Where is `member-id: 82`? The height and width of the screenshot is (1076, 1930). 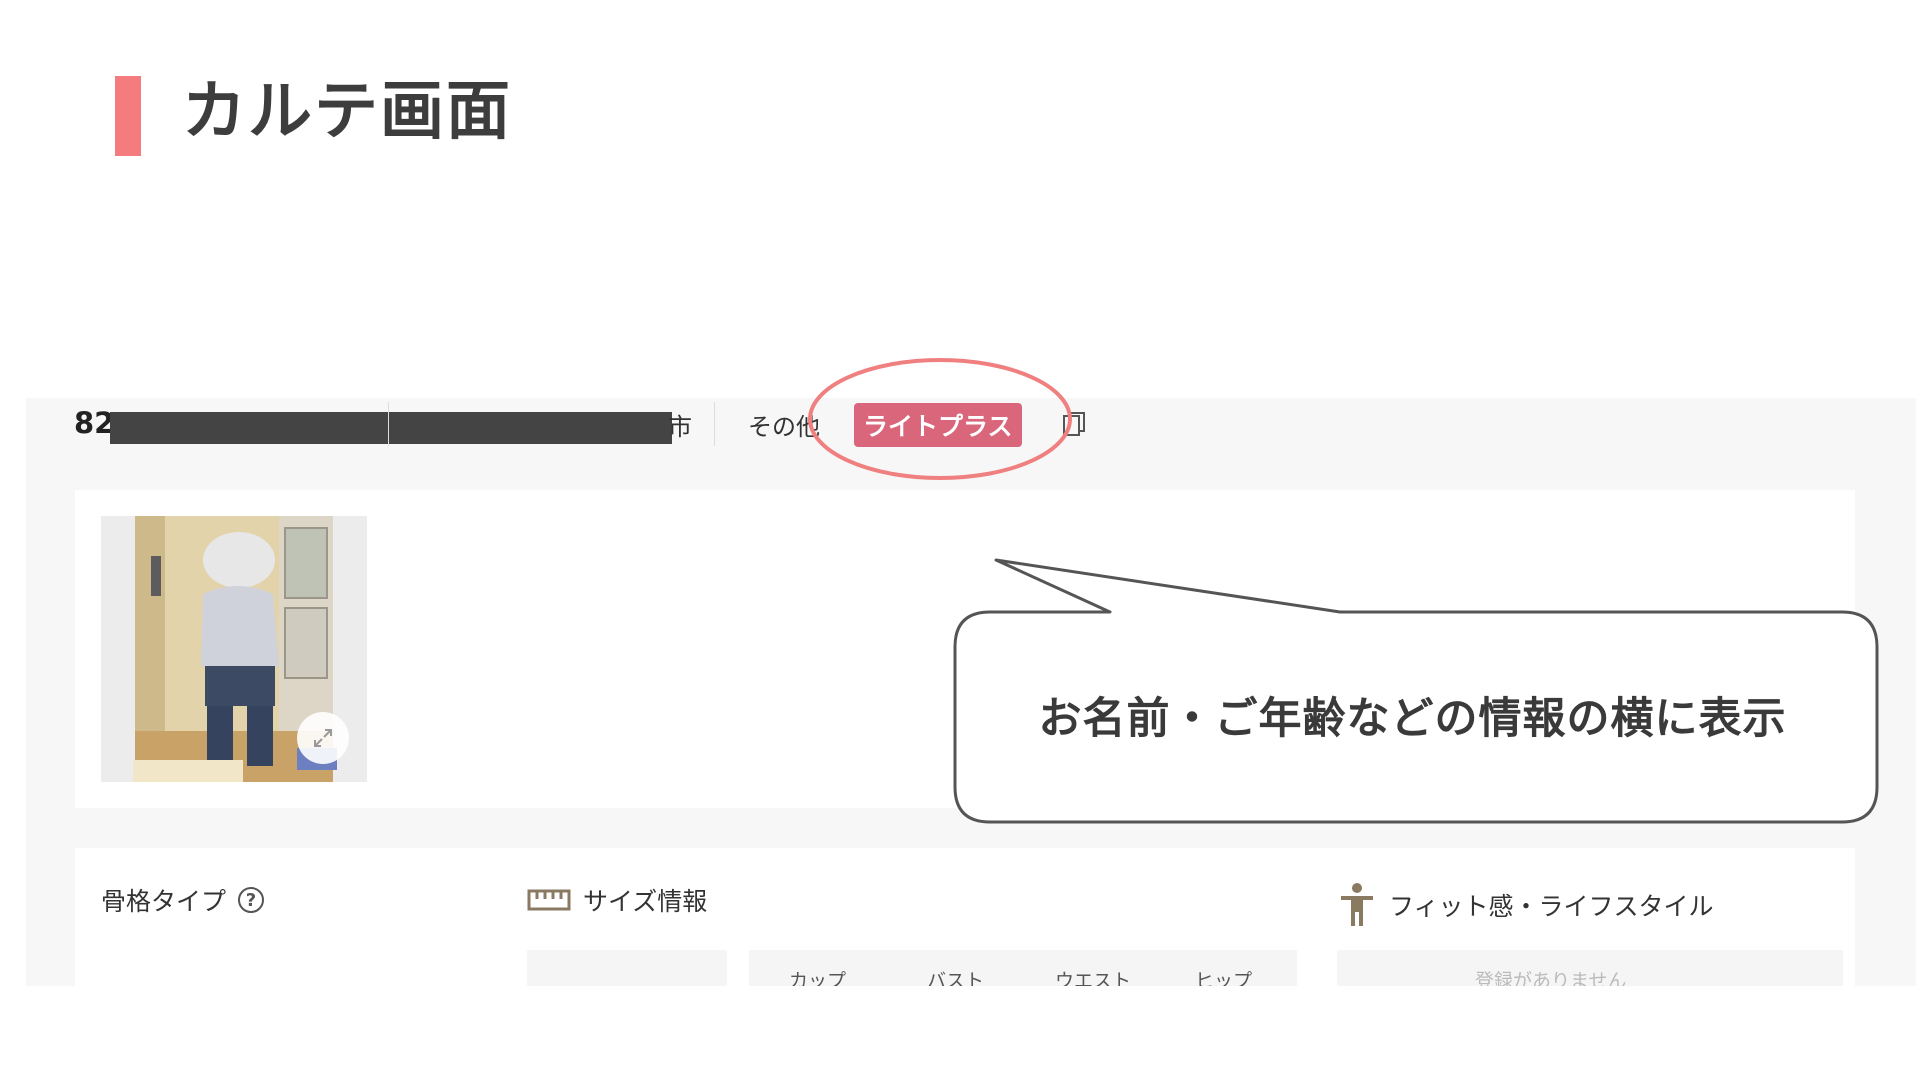 member-id: 82 is located at coordinates (94, 423).